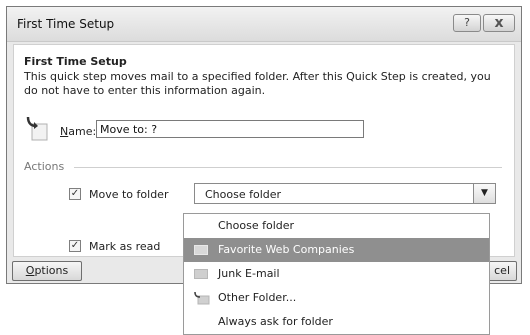 The width and height of the screenshot is (530, 335). I want to click on help-icon: ?, so click(467, 22).